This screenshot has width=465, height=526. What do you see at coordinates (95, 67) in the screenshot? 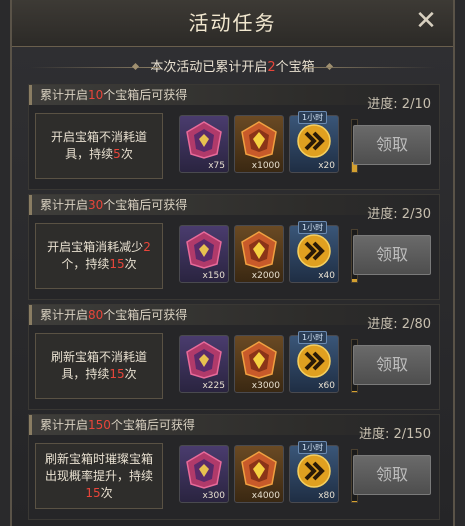
I see `divider-left` at bounding box center [95, 67].